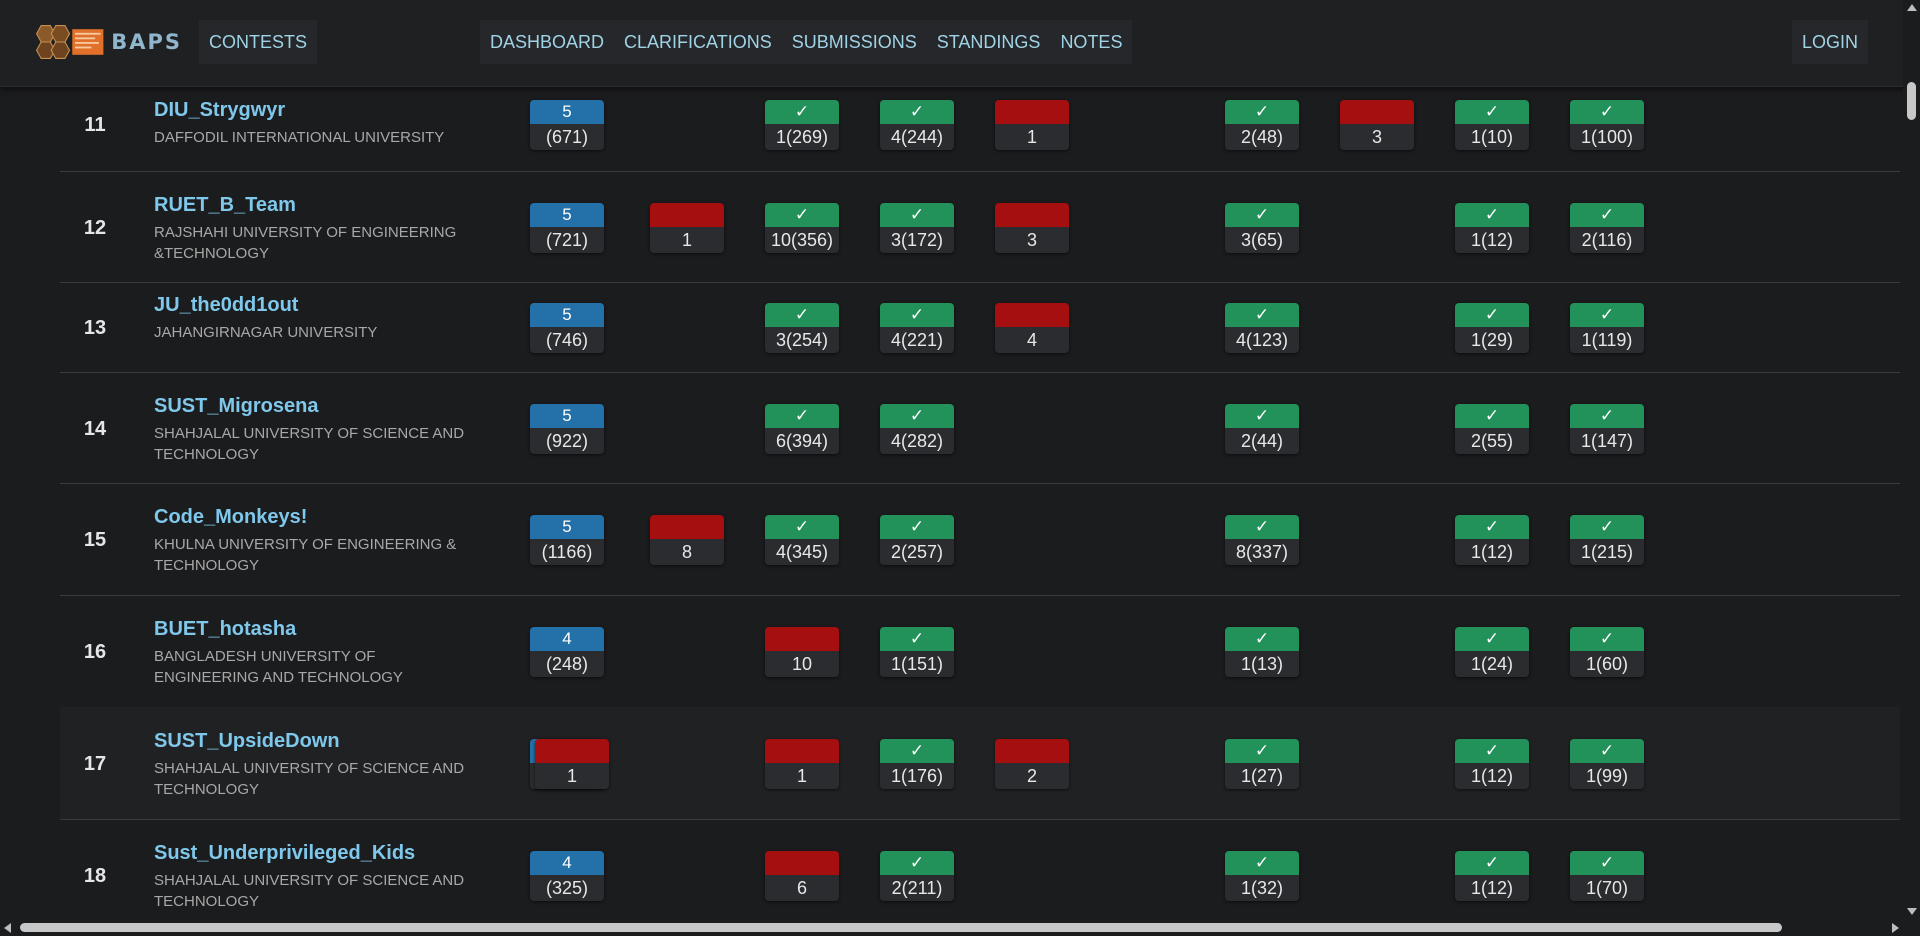 The width and height of the screenshot is (1920, 936). Describe the element at coordinates (854, 42) in the screenshot. I see `nav-submissions: SUBMISSIONS` at that location.